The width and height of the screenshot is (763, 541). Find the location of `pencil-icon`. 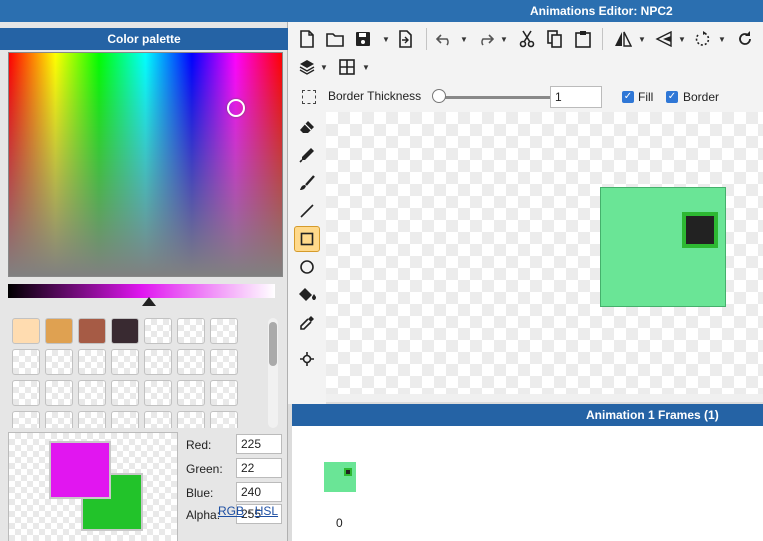

pencil-icon is located at coordinates (307, 155).